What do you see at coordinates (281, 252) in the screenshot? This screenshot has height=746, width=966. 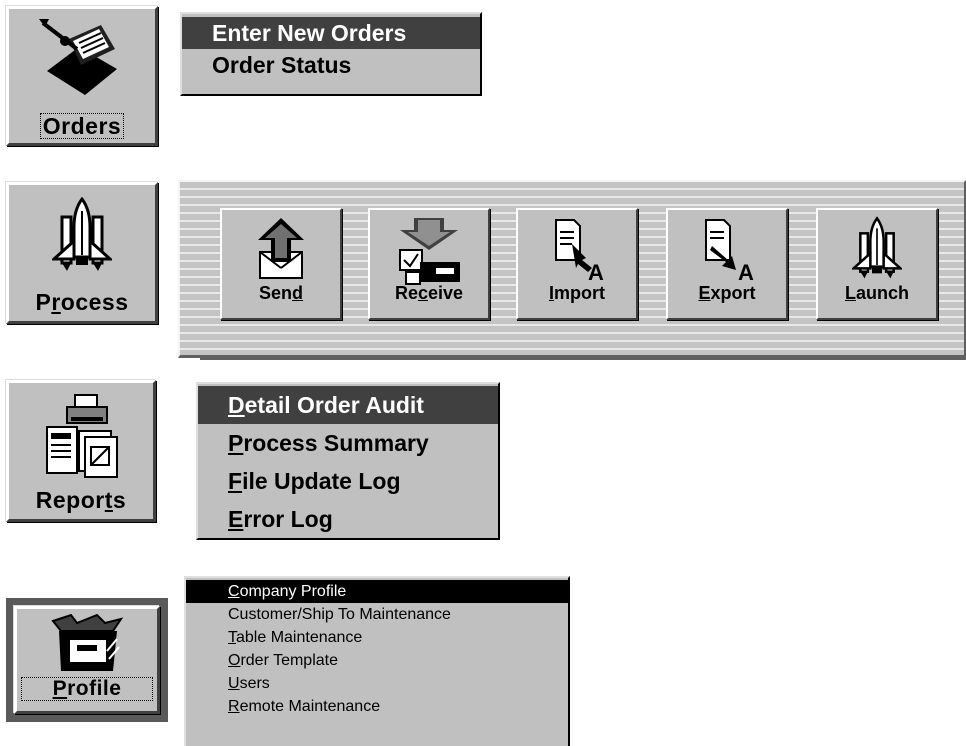 I see `send-icon` at bounding box center [281, 252].